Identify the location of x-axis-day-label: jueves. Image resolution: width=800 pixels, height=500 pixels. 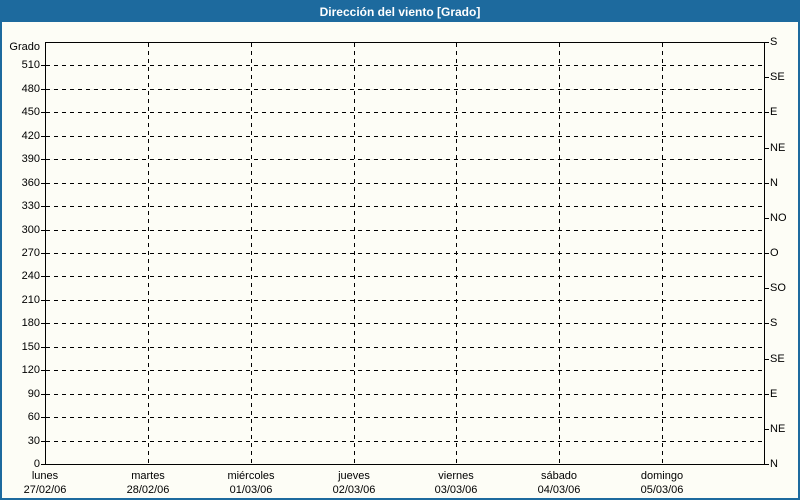
(354, 476).